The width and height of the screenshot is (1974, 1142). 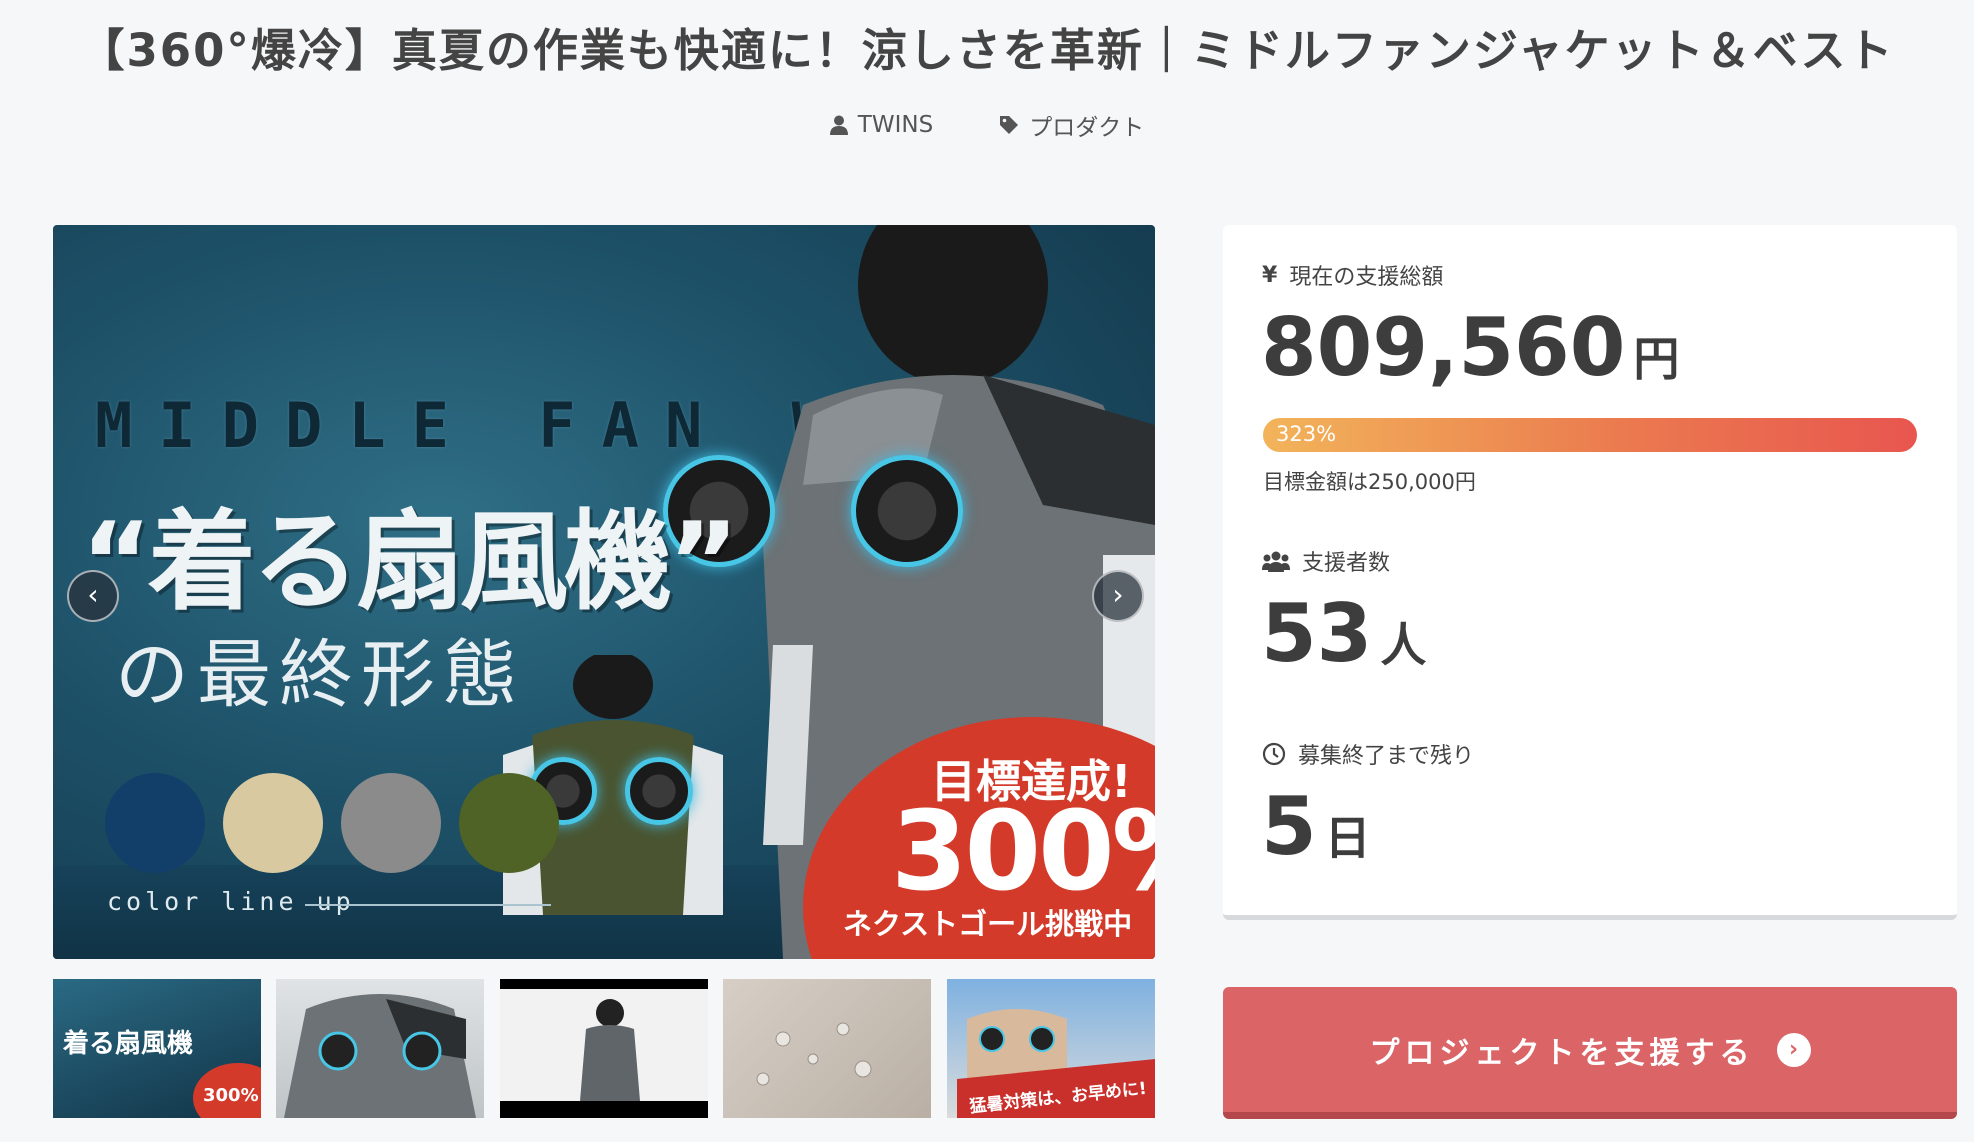 What do you see at coordinates (1270, 275) in the screenshot?
I see `yen-icon: ¥` at bounding box center [1270, 275].